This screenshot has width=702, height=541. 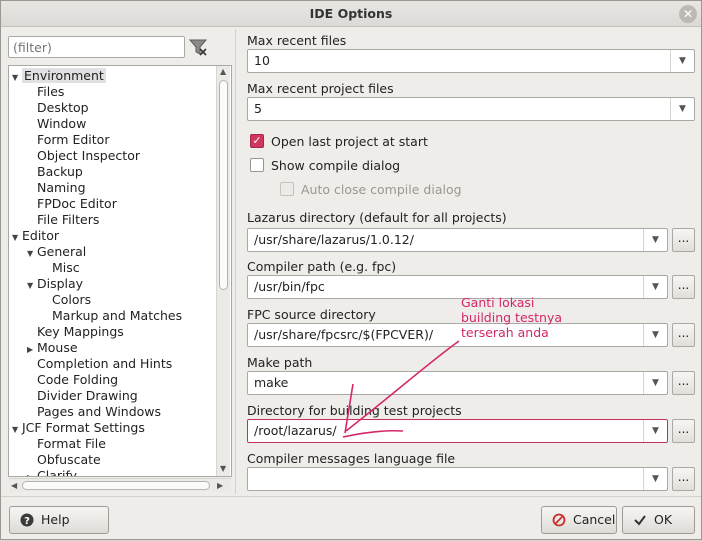 I want to click on tree-item: Misc, so click(x=61, y=268).